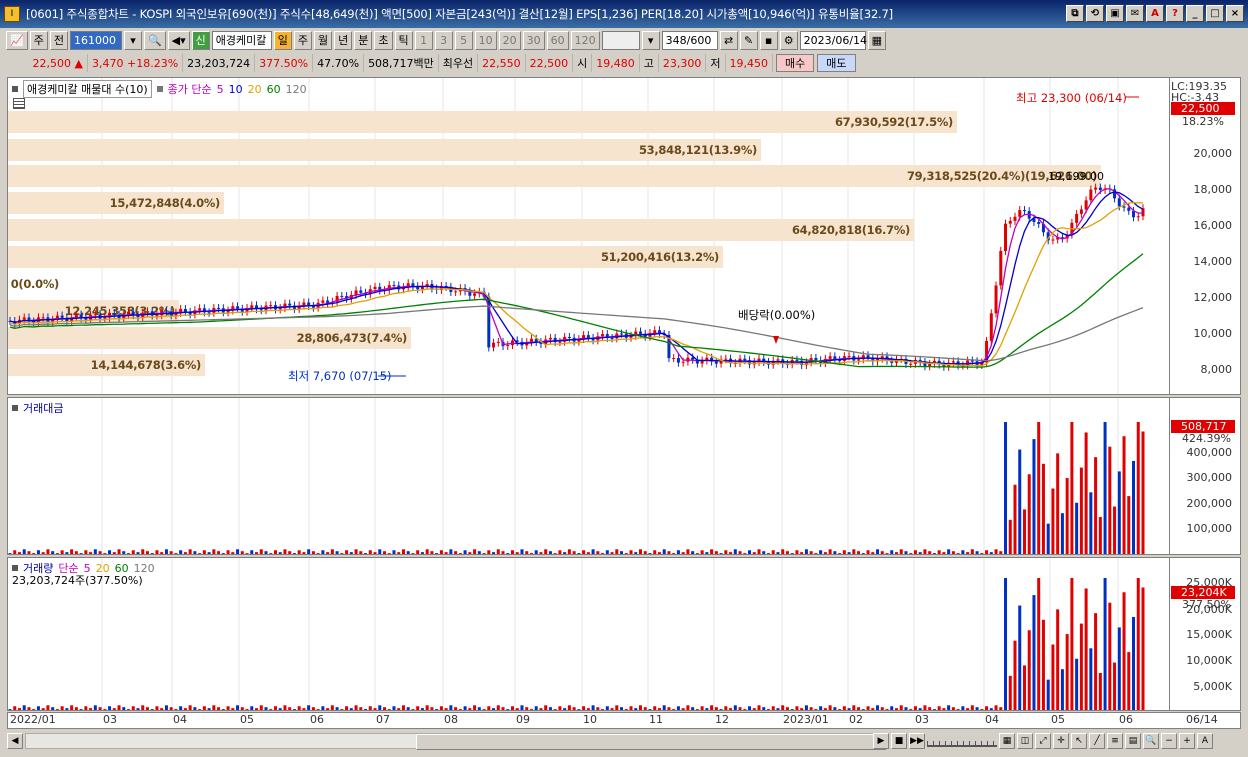  Describe the element at coordinates (1187, 741) in the screenshot. I see `plus-icon: +` at that location.